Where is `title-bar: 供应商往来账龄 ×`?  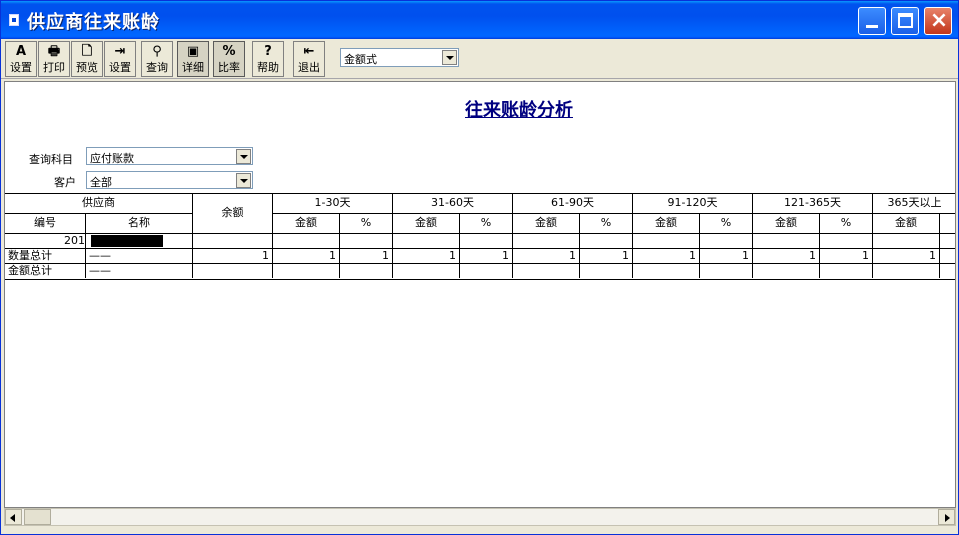
title-bar: 供应商往来账龄 × is located at coordinates (479, 20).